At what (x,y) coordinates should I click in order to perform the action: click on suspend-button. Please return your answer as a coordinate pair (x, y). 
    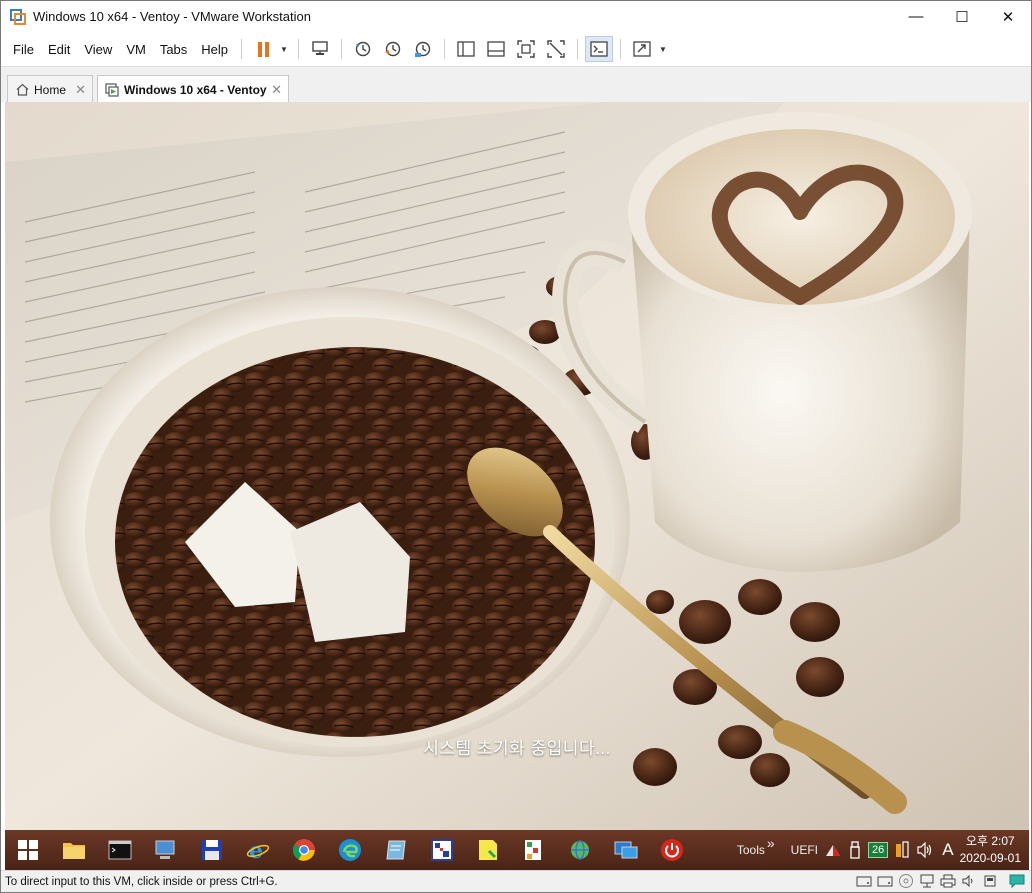
    Looking at the image, I should click on (263, 49).